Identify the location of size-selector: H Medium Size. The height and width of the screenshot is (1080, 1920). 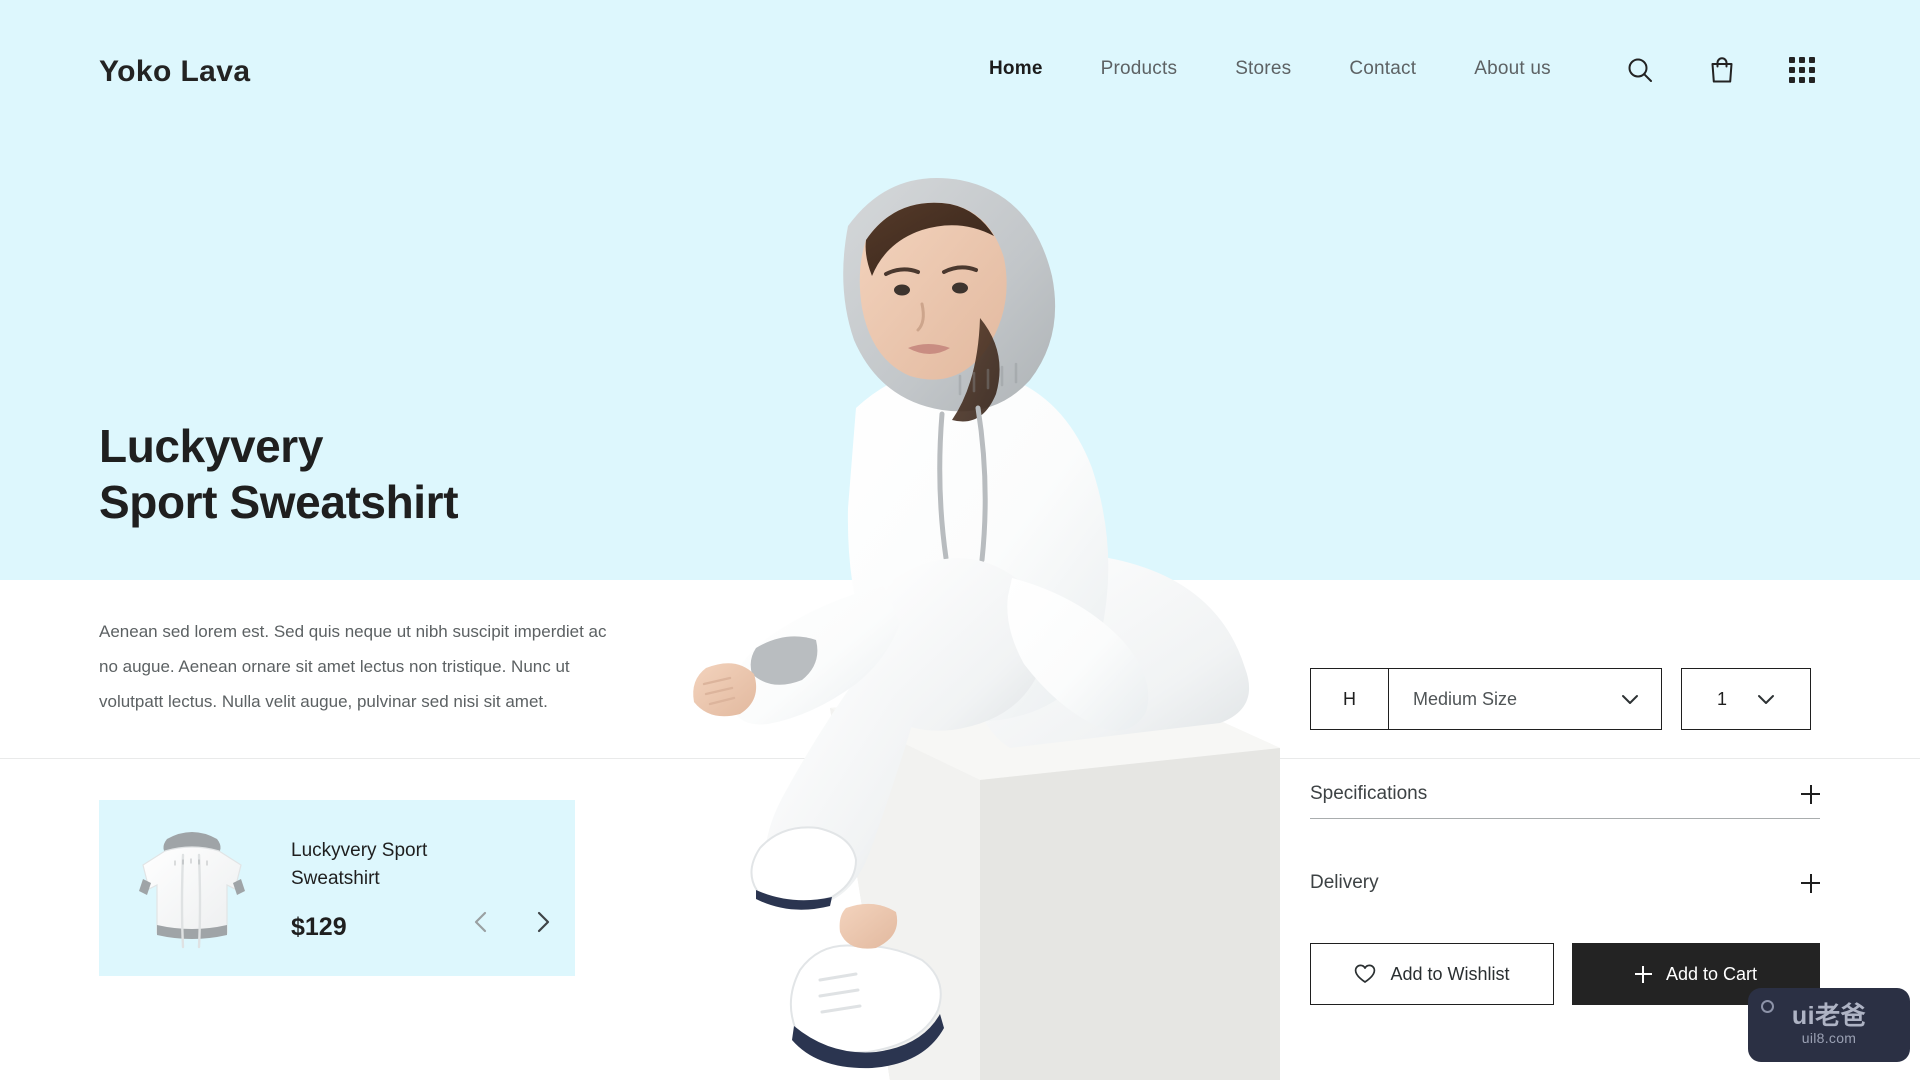
(1486, 699).